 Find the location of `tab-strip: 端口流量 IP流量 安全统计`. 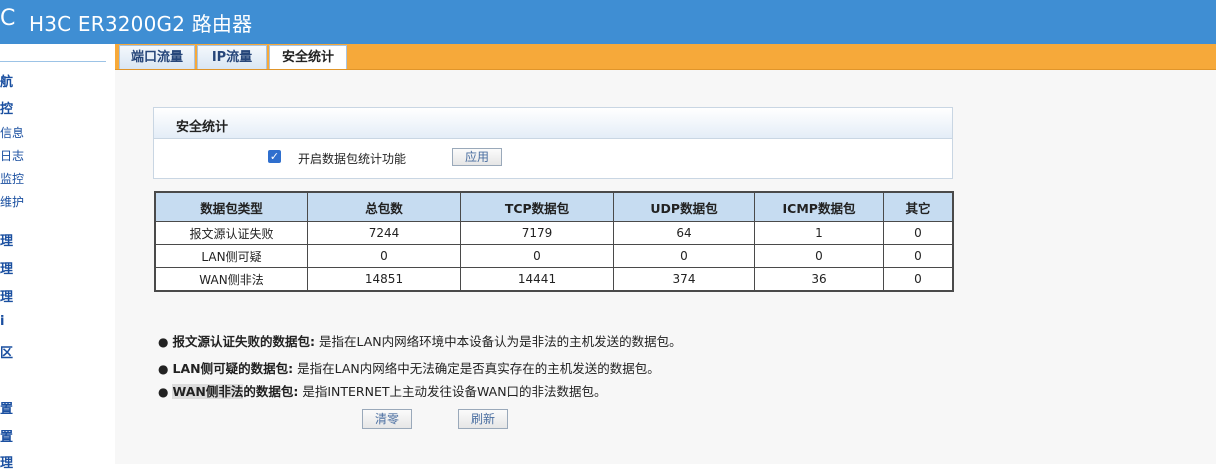

tab-strip: 端口流量 IP流量 安全统计 is located at coordinates (665, 57).